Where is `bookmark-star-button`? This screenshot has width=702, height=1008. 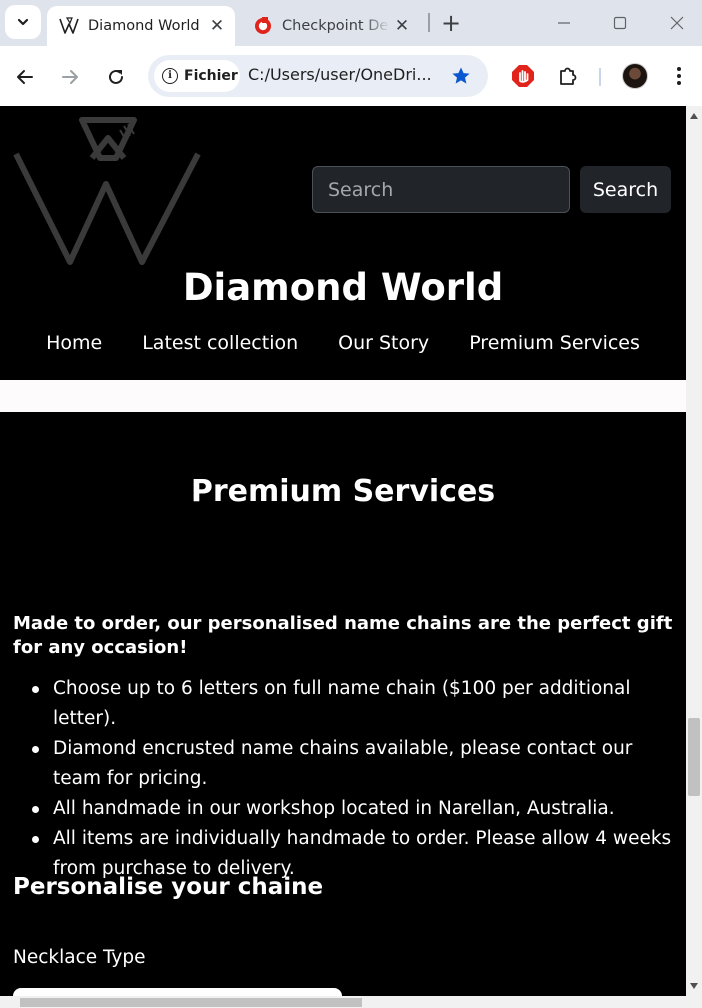
bookmark-star-button is located at coordinates (461, 76).